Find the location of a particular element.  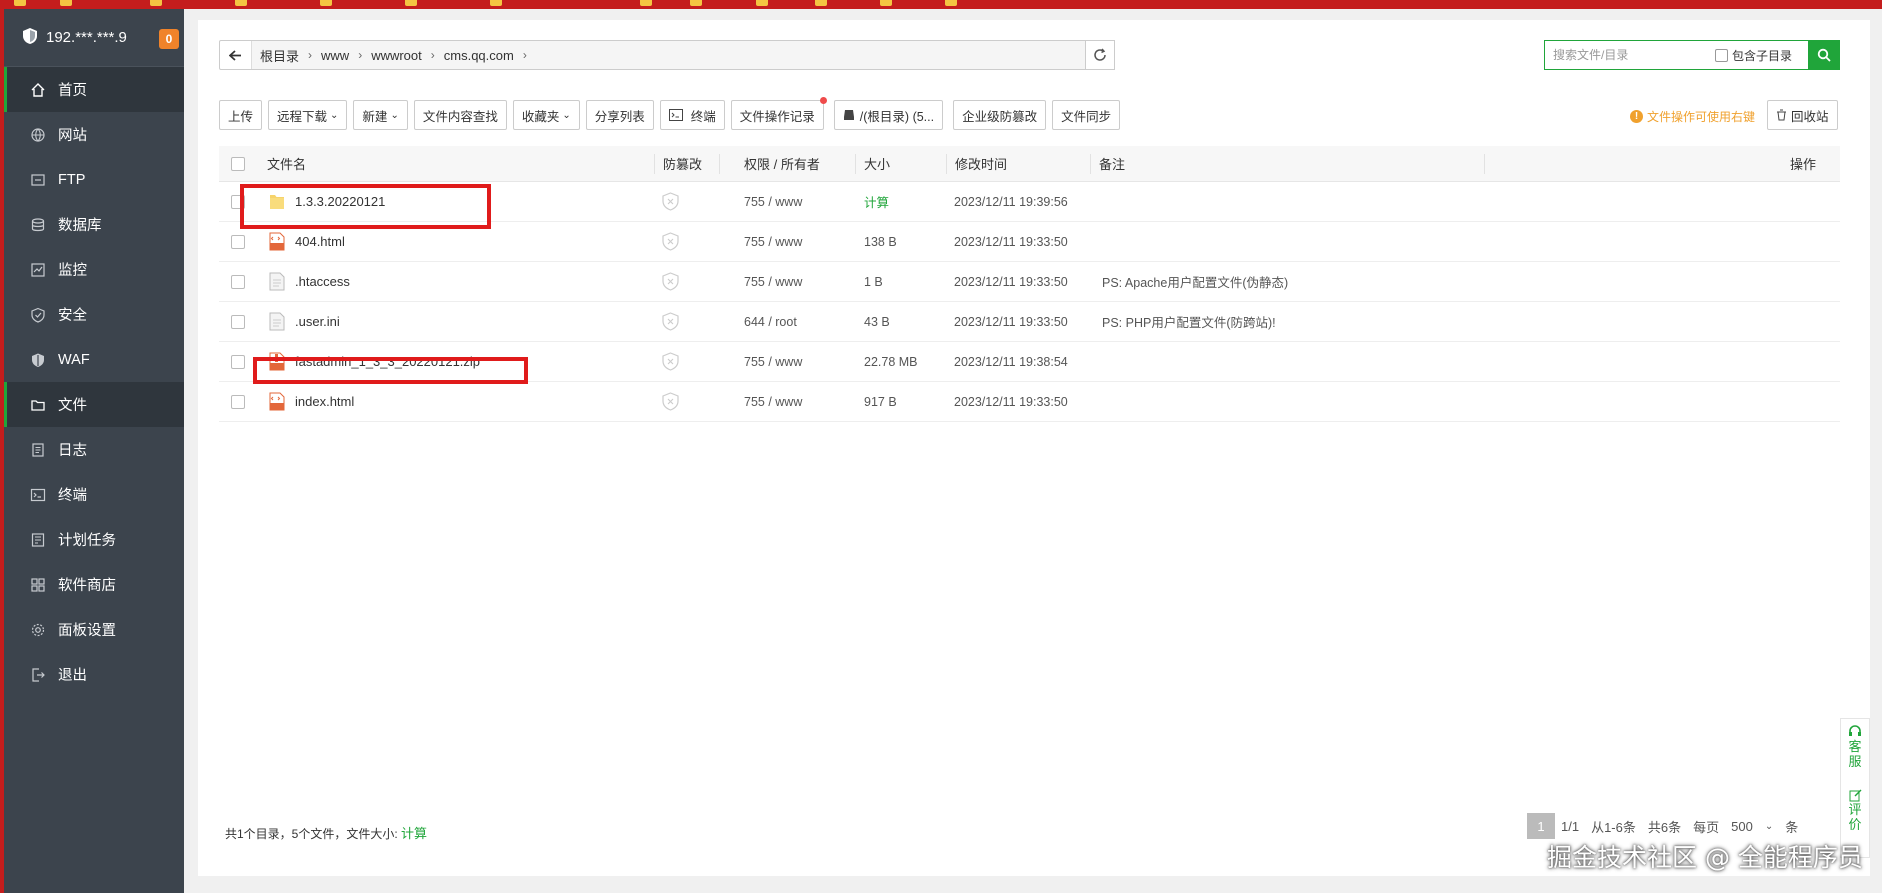

clock-icon is located at coordinates (38, 540).